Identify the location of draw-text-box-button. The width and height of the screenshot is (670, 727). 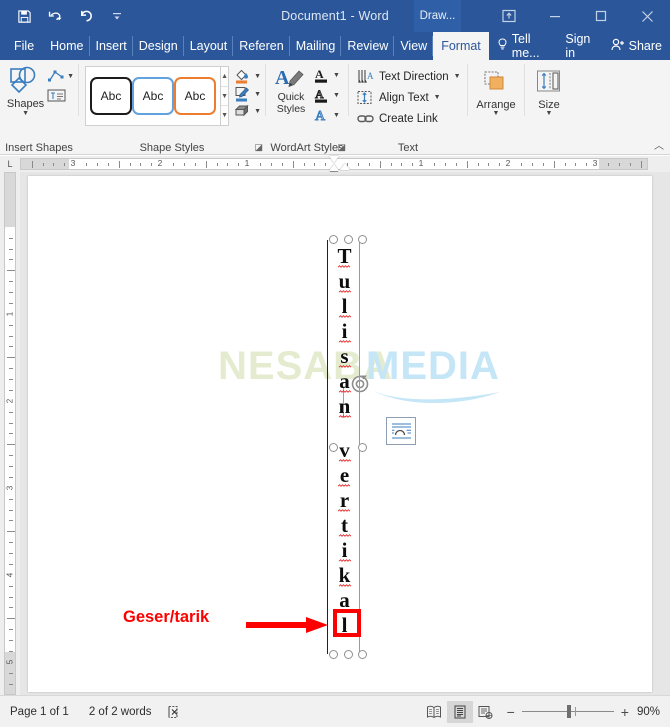
(60, 95).